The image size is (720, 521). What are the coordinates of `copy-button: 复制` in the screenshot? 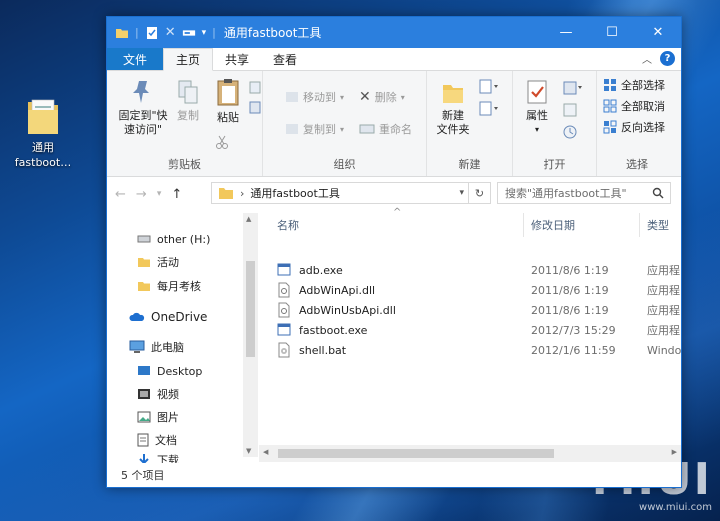 It's located at (188, 101).